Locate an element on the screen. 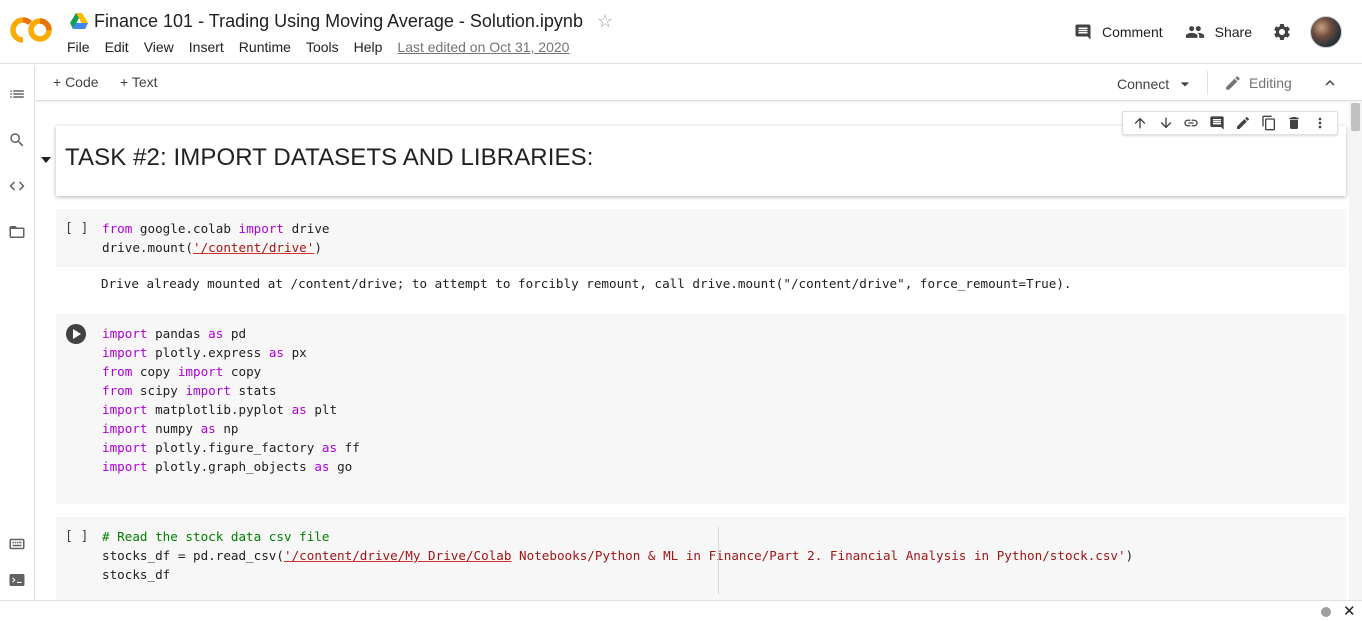  share-label: Share is located at coordinates (1233, 32).